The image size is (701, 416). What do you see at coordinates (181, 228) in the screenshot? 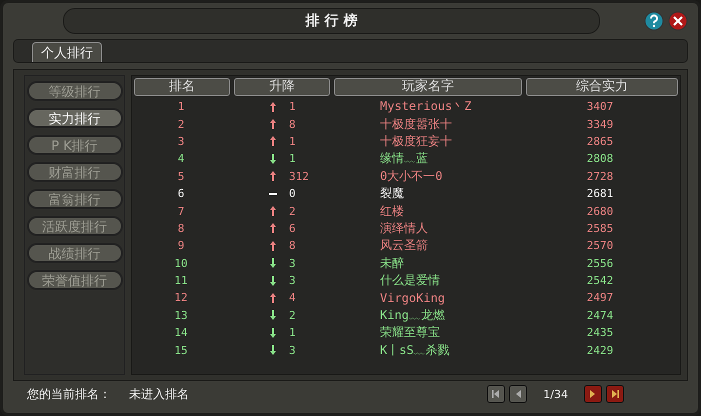
I see `rank-cell-text: 8` at bounding box center [181, 228].